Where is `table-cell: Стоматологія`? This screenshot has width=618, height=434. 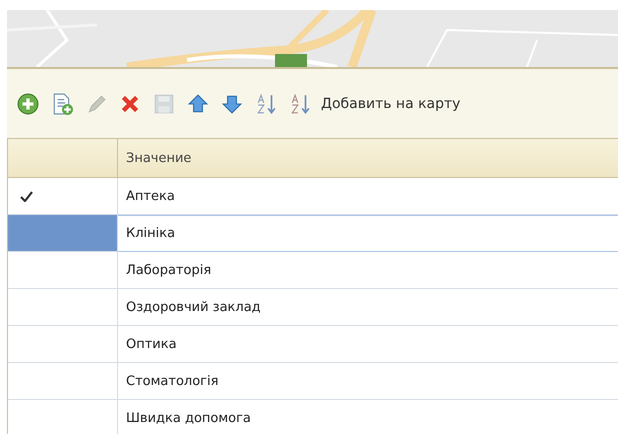
table-cell: Стоматологія is located at coordinates (368, 381).